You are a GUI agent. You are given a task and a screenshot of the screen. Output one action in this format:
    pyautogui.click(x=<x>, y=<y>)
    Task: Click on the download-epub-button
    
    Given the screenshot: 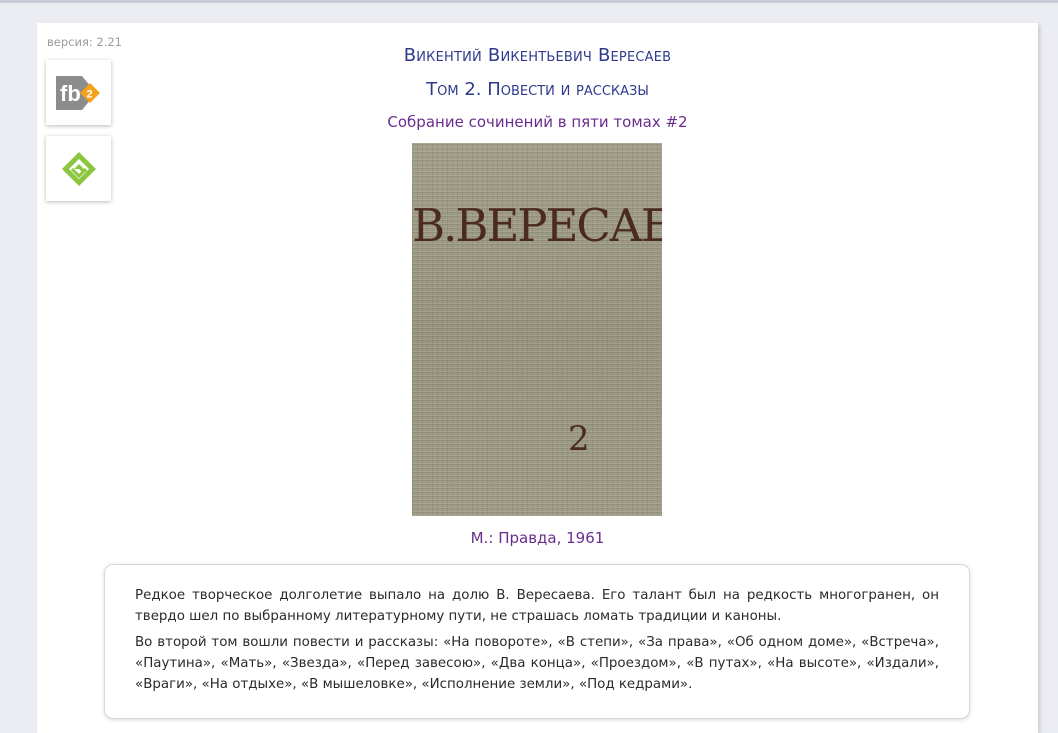 What is the action you would take?
    pyautogui.click(x=78, y=168)
    